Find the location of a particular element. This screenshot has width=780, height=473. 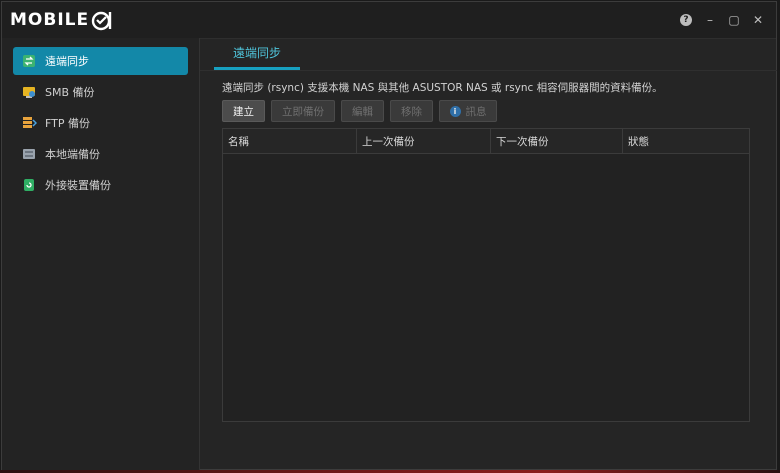

close-icon: ✕ is located at coordinates (758, 20).